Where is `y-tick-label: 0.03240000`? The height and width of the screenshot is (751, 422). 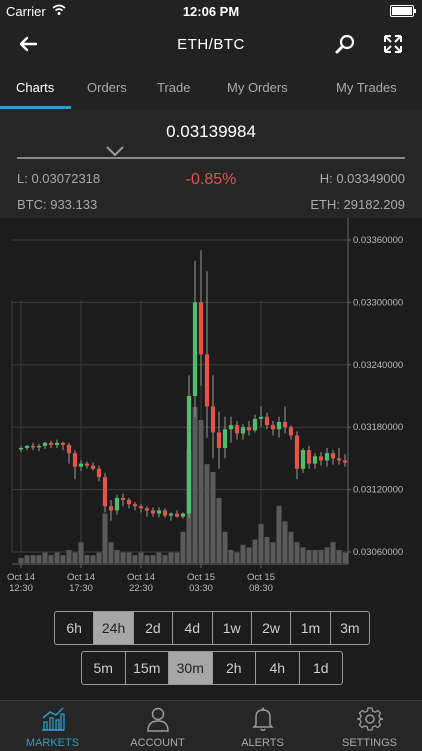
y-tick-label: 0.03240000 is located at coordinates (378, 365).